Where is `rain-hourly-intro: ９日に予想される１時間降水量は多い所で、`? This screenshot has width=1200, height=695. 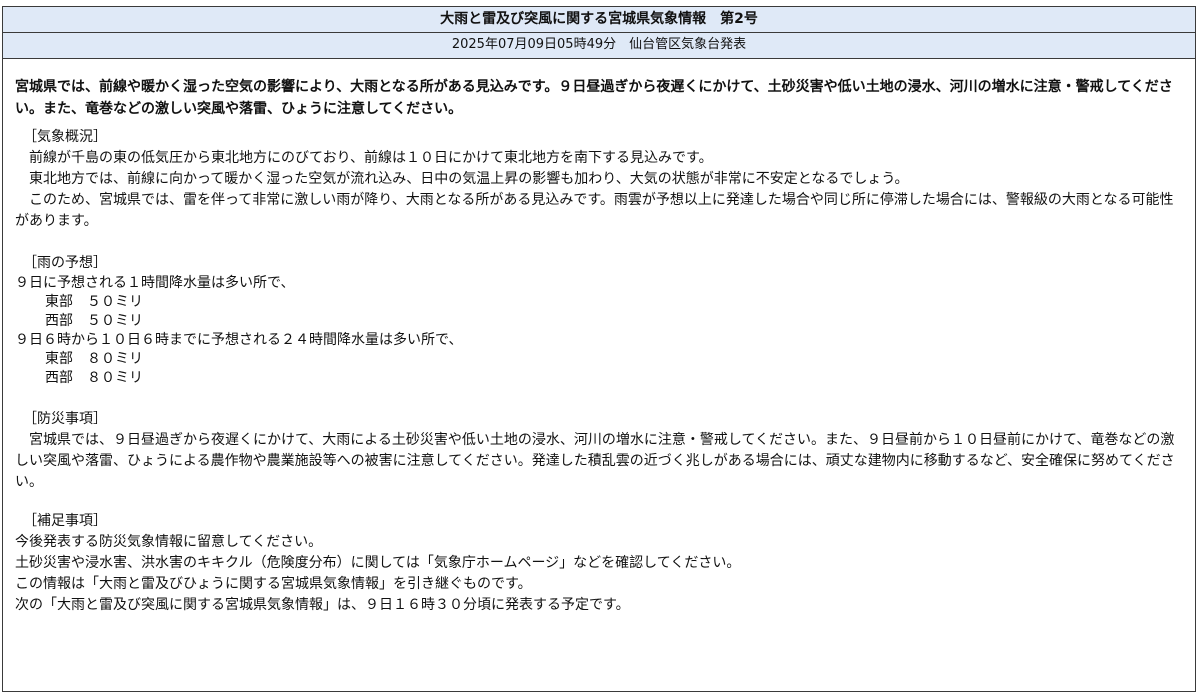 rain-hourly-intro: ９日に予想される１時間降水量は多い所で、 is located at coordinates (155, 283).